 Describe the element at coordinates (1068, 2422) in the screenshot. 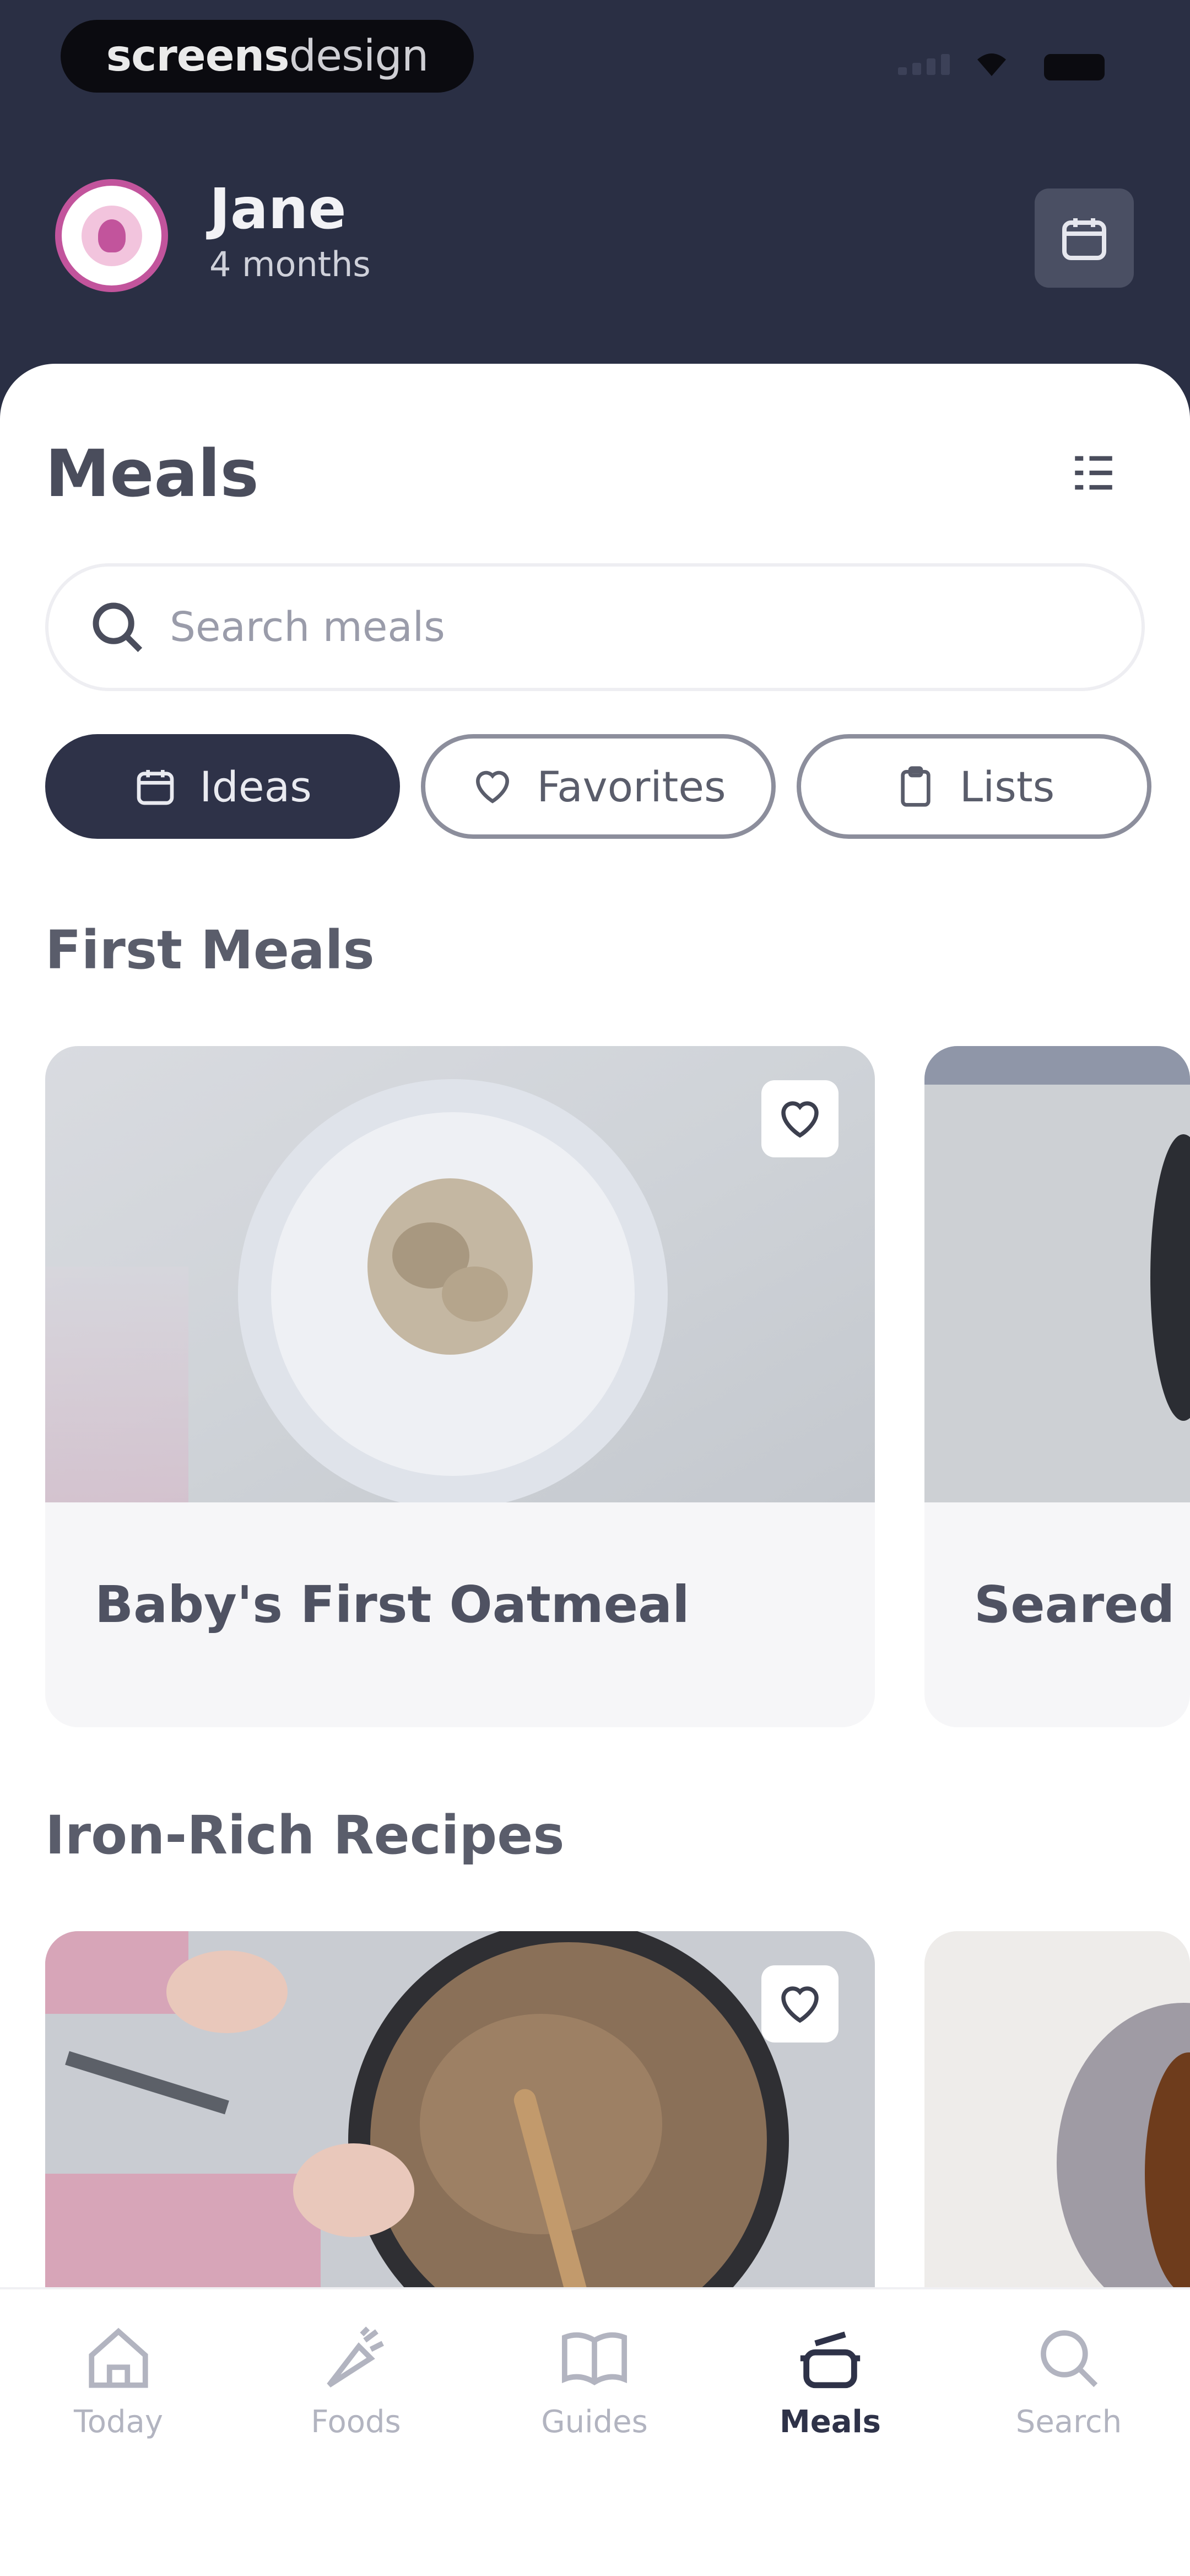

I see `nav-label: Search` at that location.